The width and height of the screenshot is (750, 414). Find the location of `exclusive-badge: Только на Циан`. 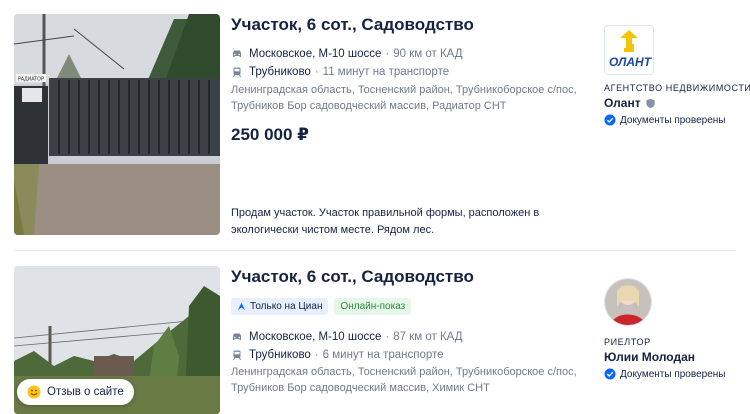

exclusive-badge: Только на Циан is located at coordinates (280, 306).